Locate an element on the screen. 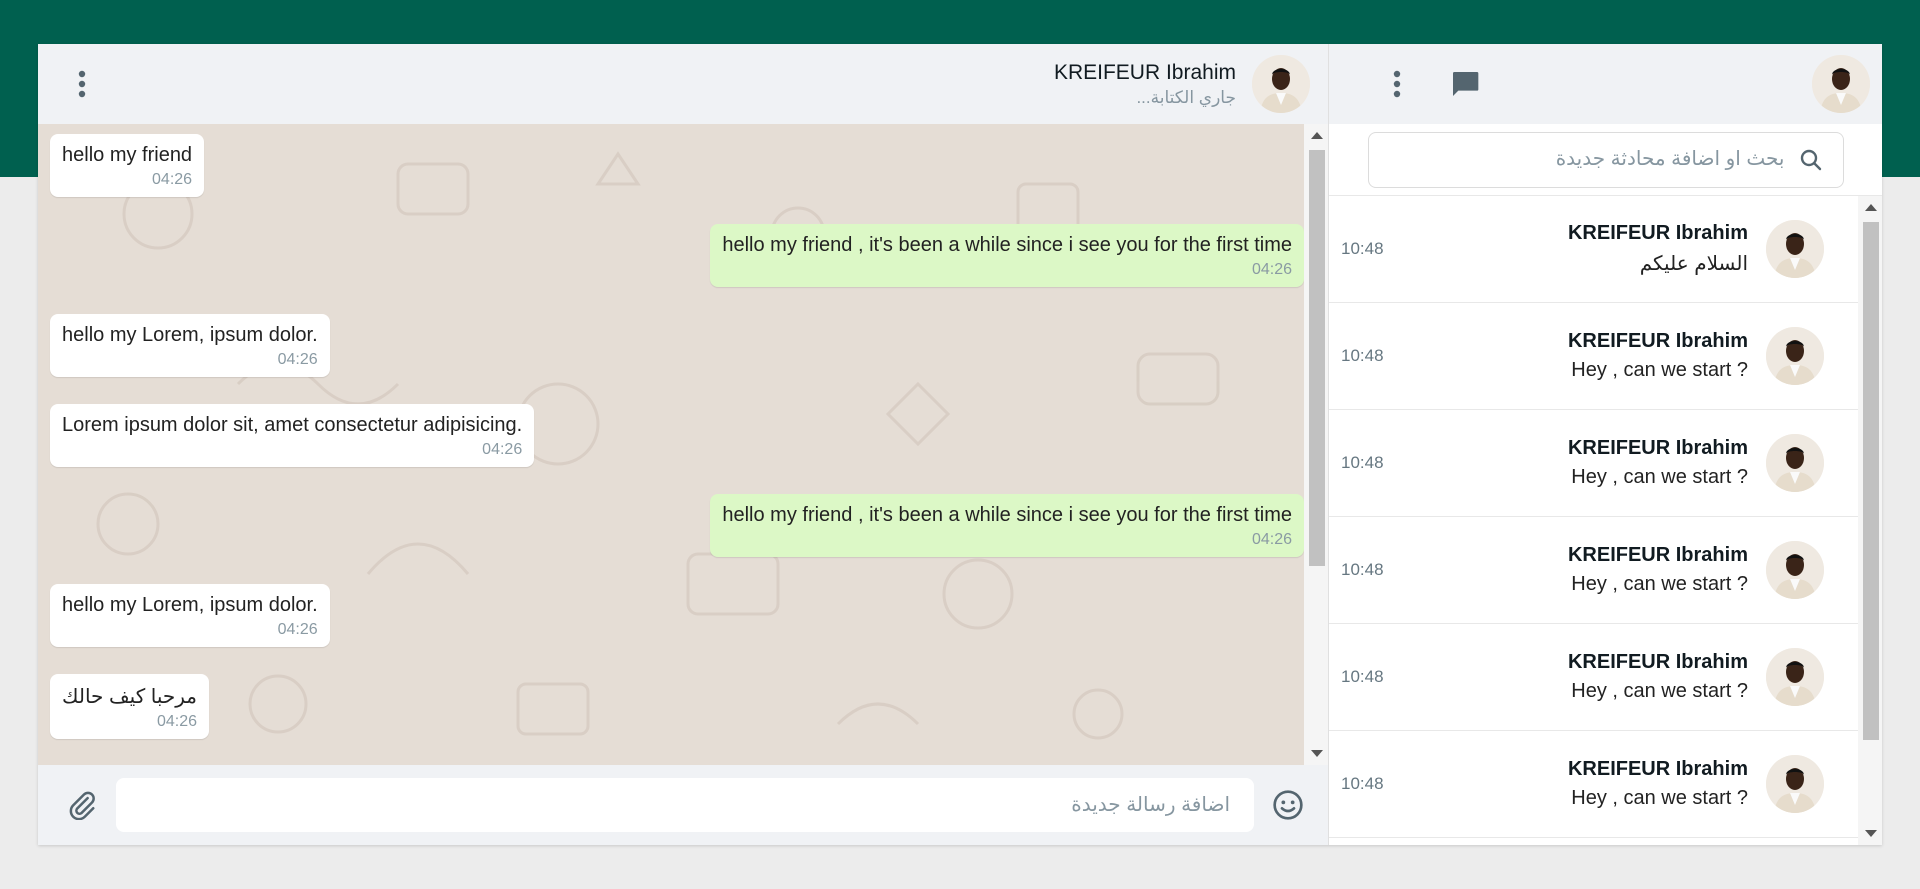 Image resolution: width=1920 pixels, height=889 pixels. message-composer is located at coordinates (683, 805).